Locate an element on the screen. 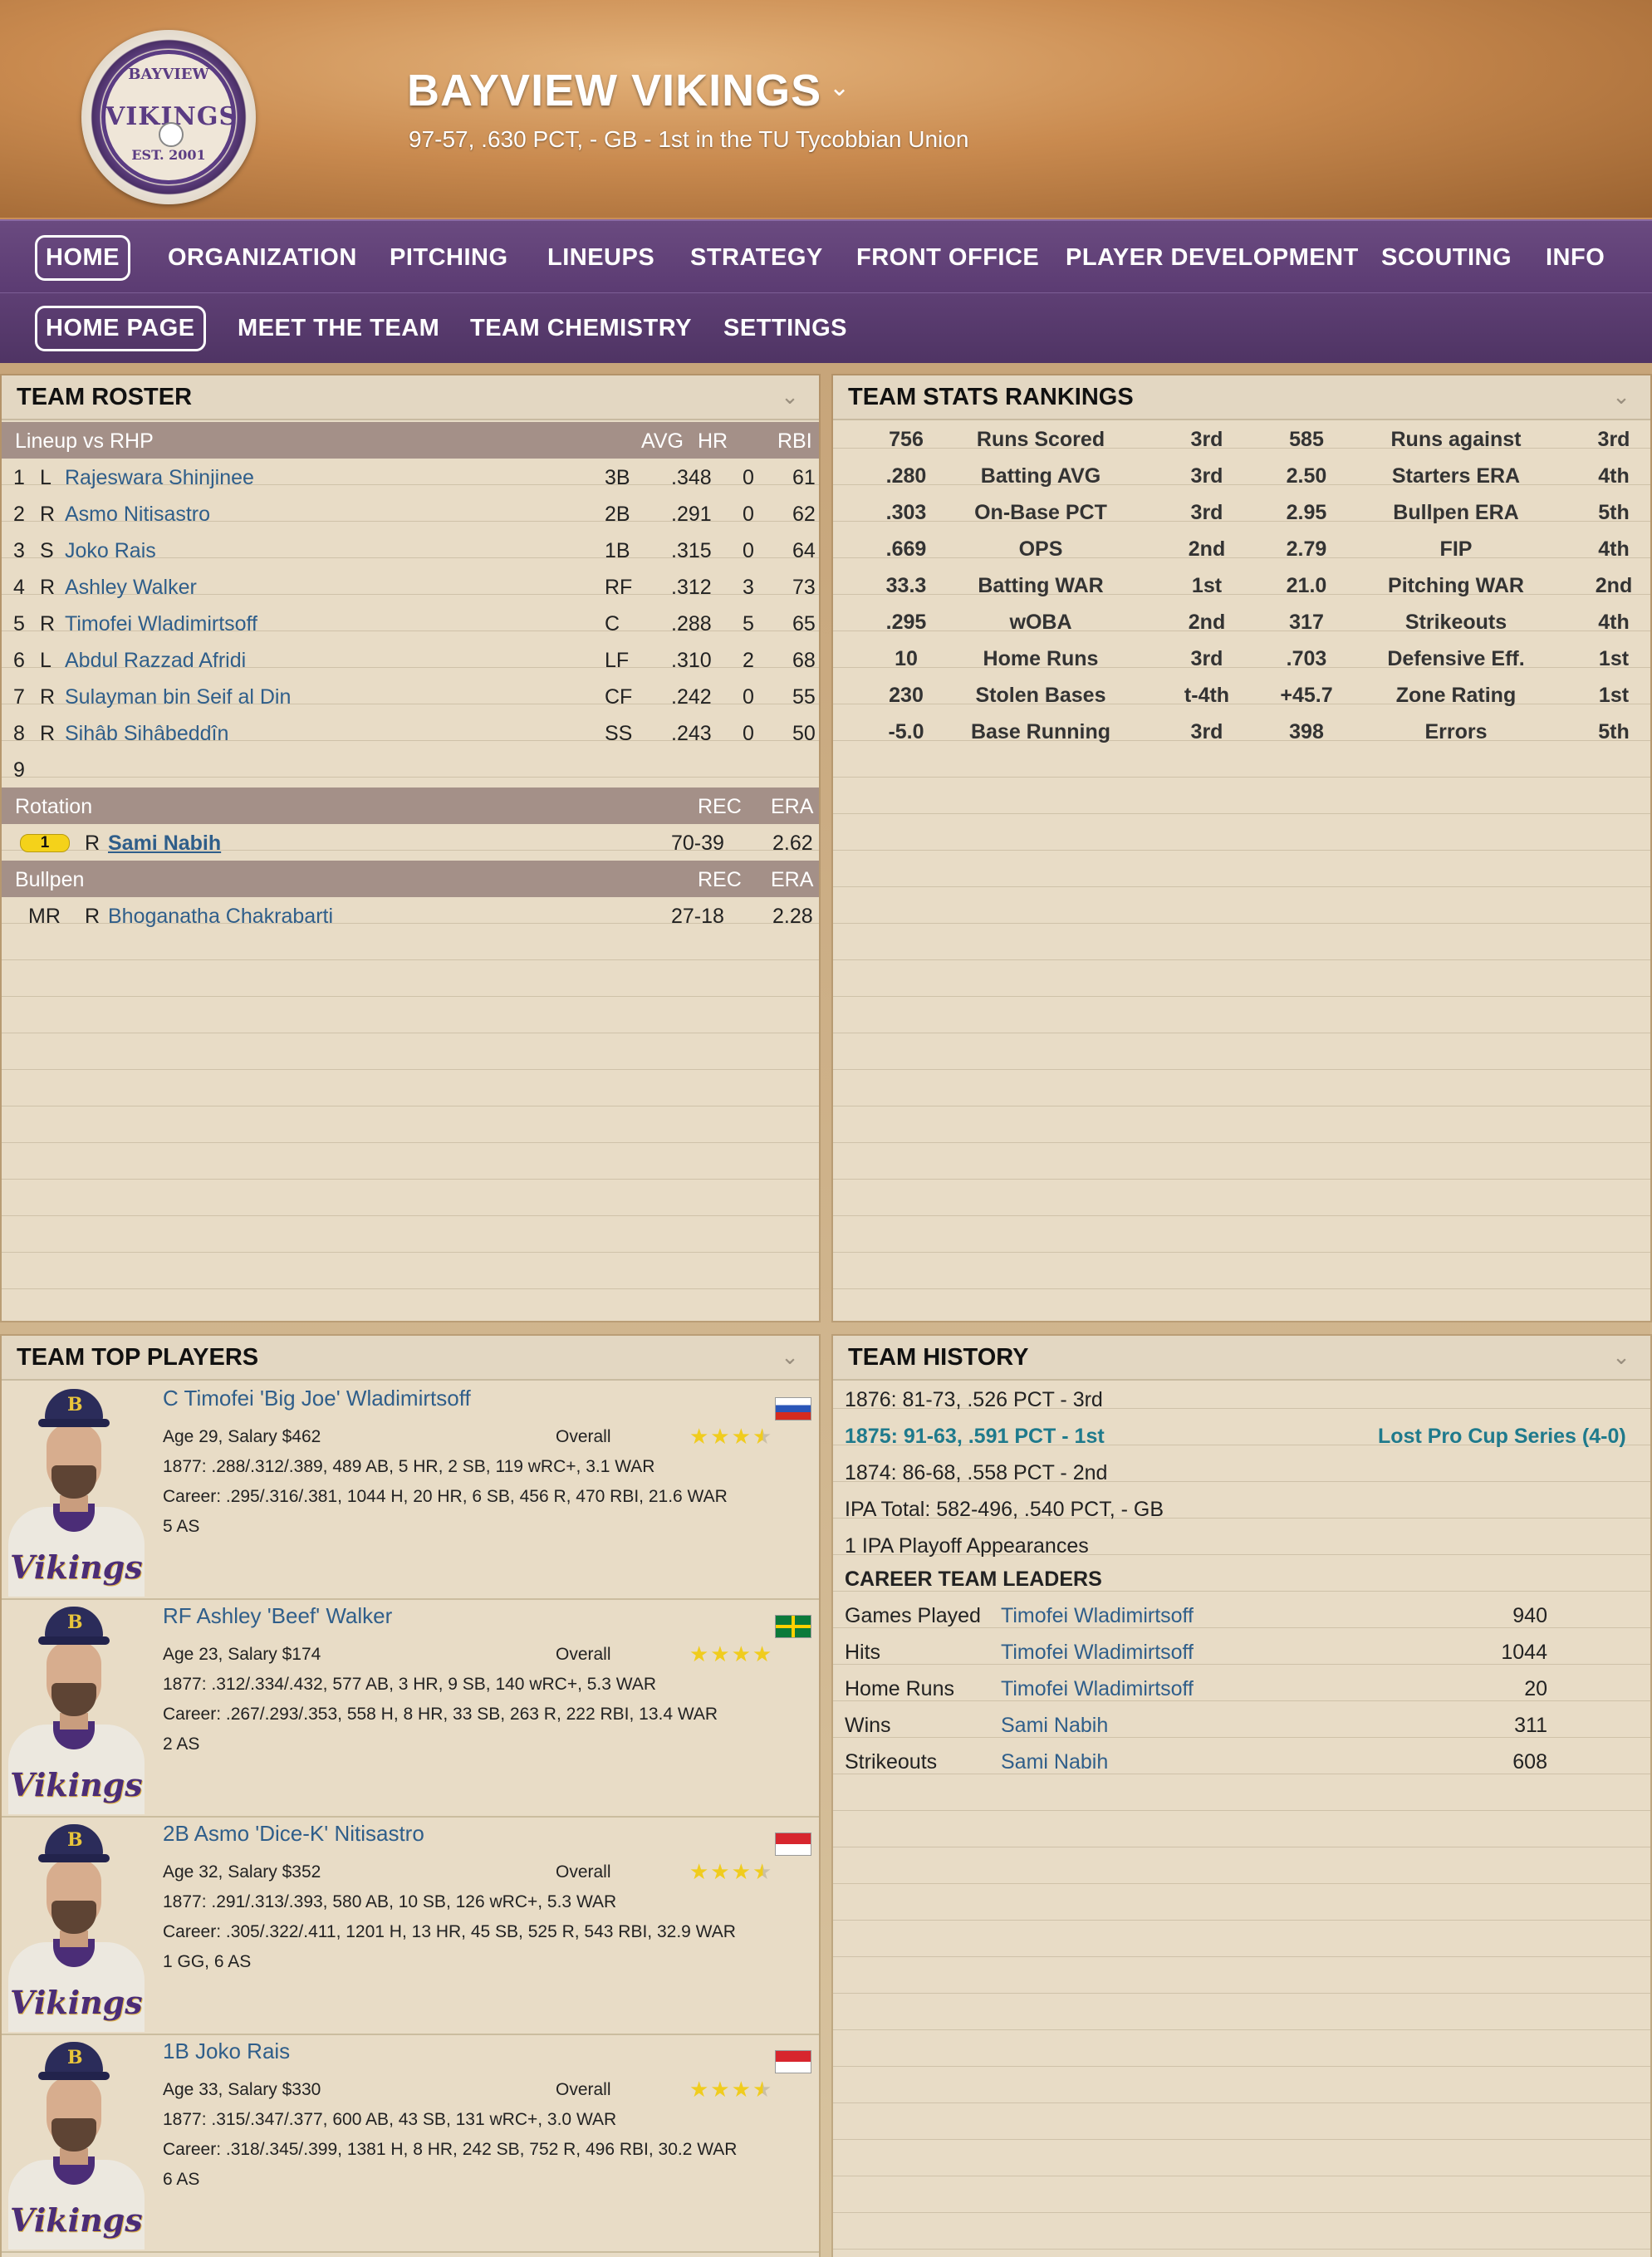 This screenshot has height=2257, width=1652. rec-value: 27-18 is located at coordinates (697, 916).